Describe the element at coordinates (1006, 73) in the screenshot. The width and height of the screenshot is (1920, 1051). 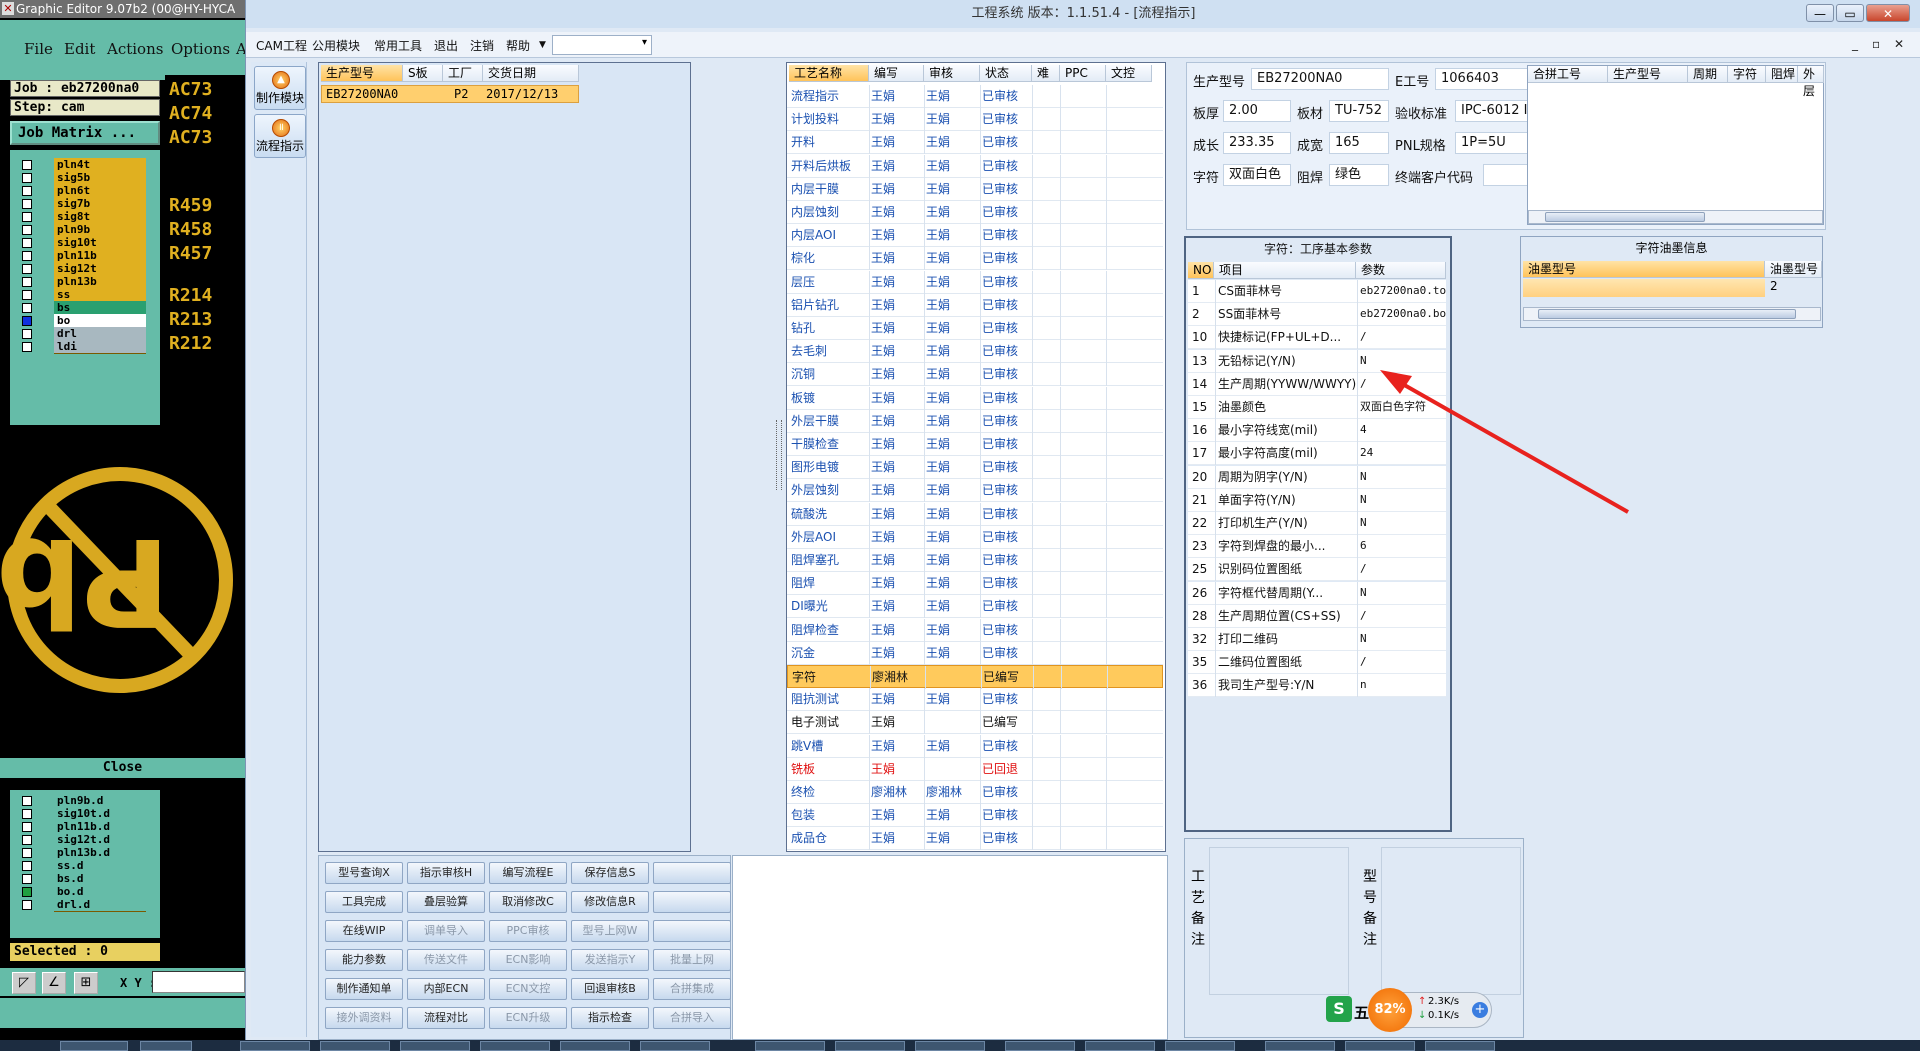
I see `col-header-status: 状态` at that location.